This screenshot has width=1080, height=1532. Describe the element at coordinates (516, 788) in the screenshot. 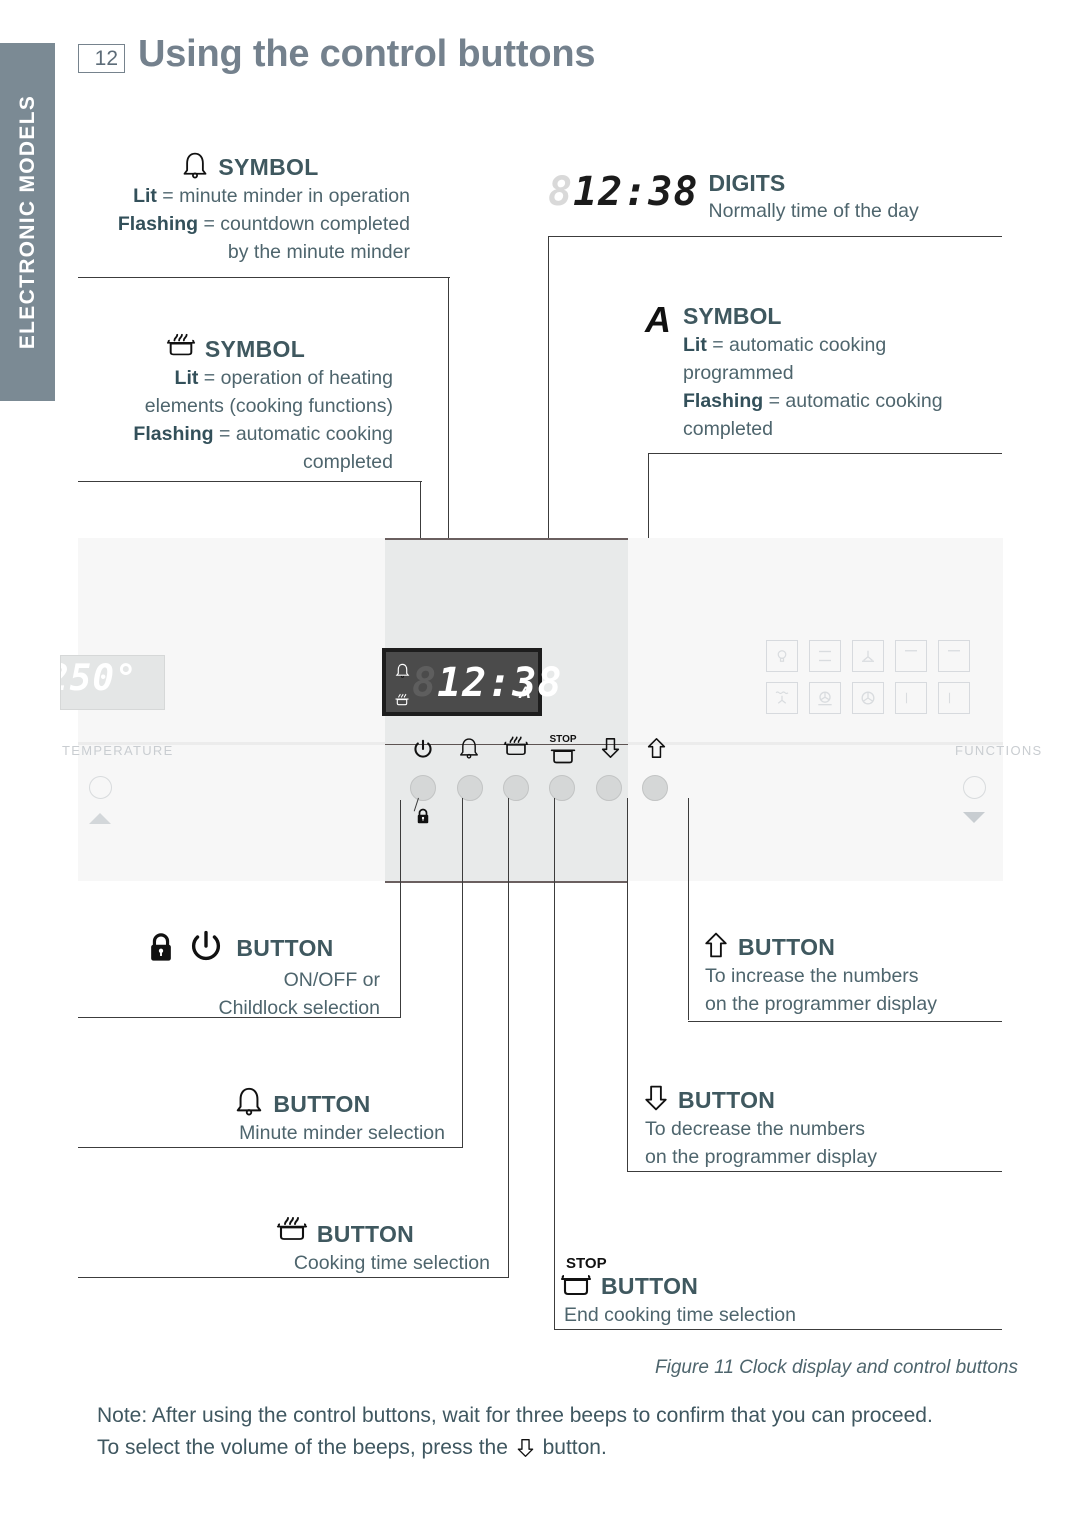

I see `button-cooking-time` at that location.